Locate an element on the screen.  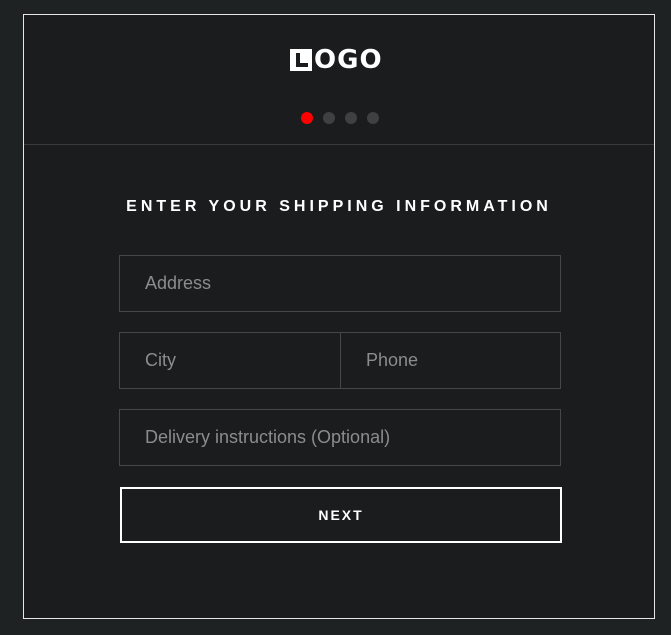
logo-text: OGO is located at coordinates (348, 60).